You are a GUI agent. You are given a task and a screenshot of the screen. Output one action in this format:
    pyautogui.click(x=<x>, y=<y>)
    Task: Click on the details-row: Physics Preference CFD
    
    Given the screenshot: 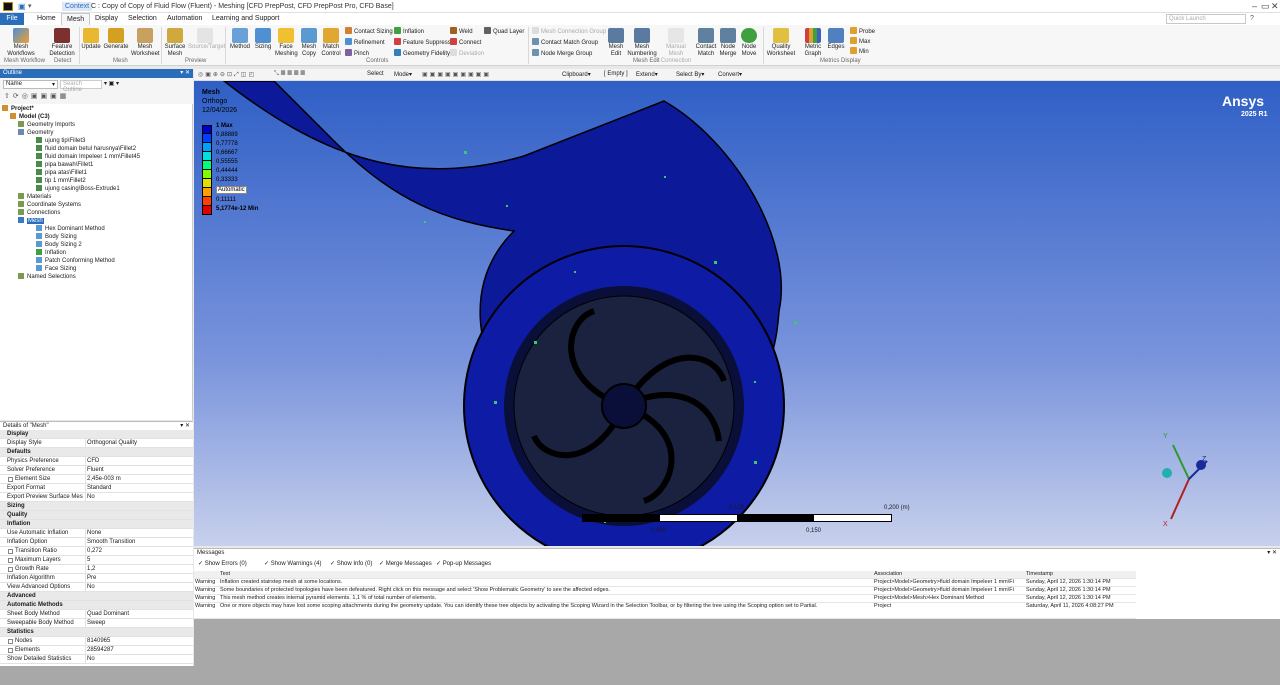 What is the action you would take?
    pyautogui.click(x=96, y=461)
    